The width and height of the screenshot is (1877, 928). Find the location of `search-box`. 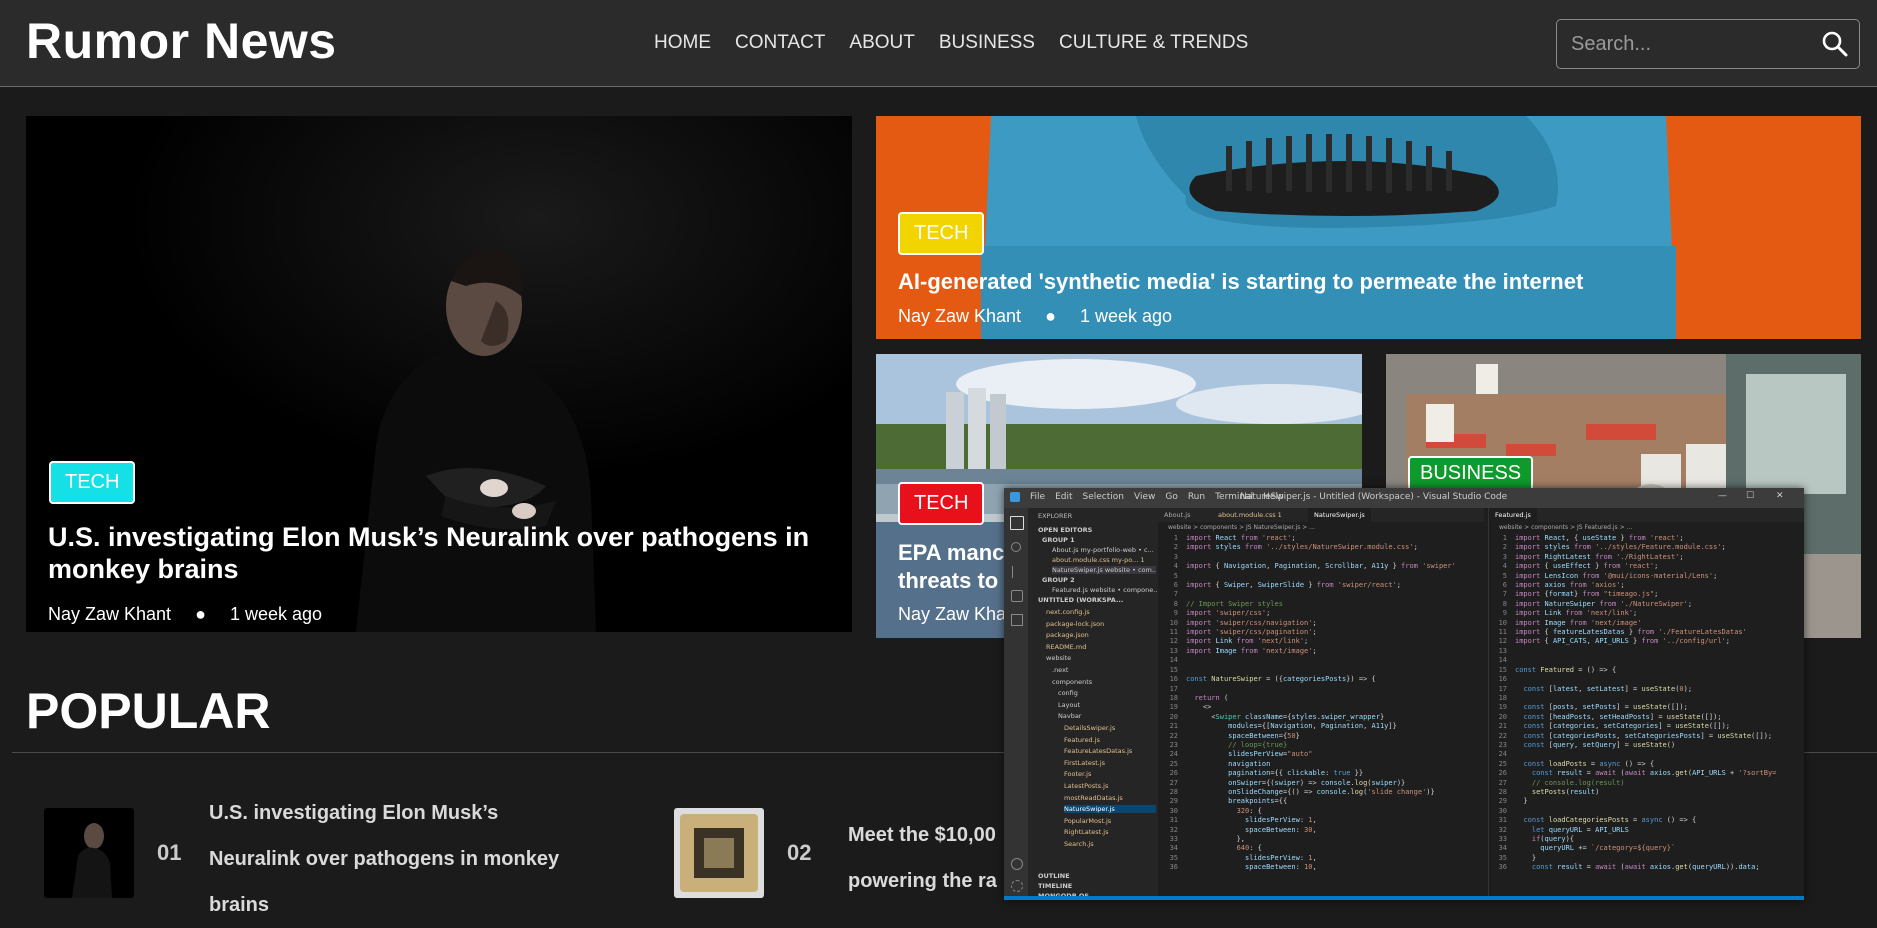

search-box is located at coordinates (1708, 44).